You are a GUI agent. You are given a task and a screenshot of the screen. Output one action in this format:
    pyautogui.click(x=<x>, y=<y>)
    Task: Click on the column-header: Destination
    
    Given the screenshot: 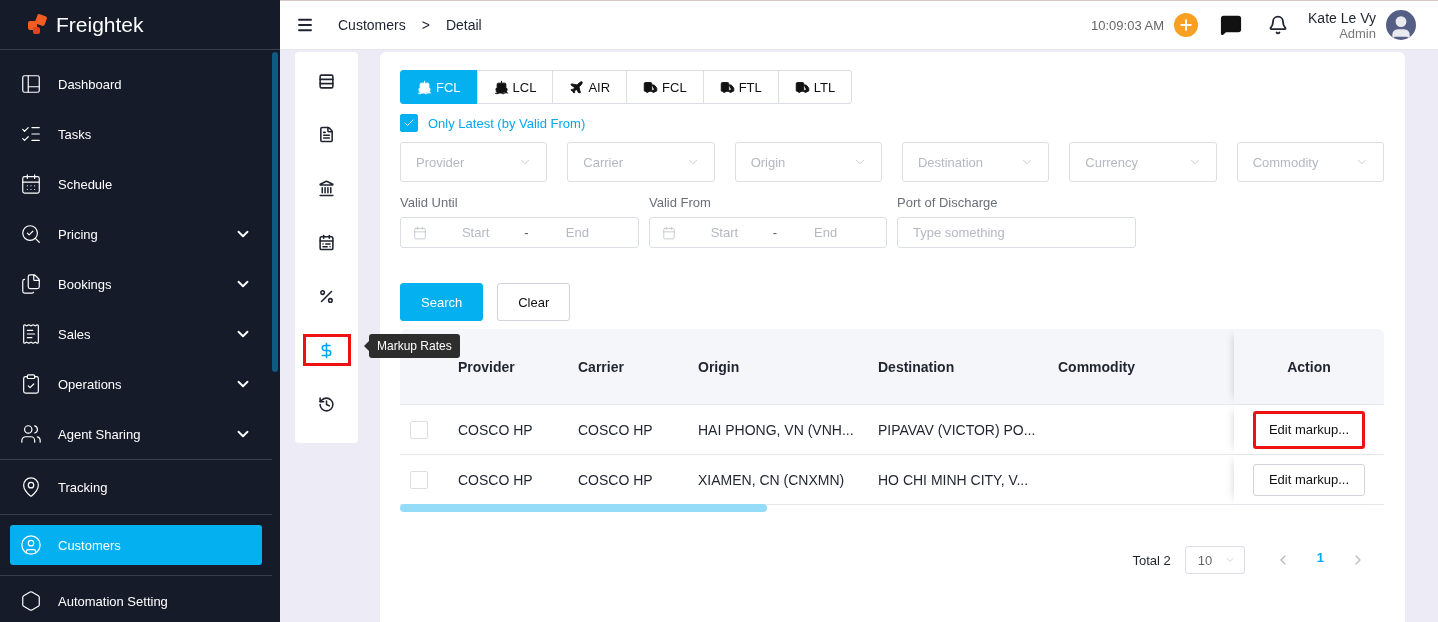 What is the action you would take?
    pyautogui.click(x=917, y=367)
    